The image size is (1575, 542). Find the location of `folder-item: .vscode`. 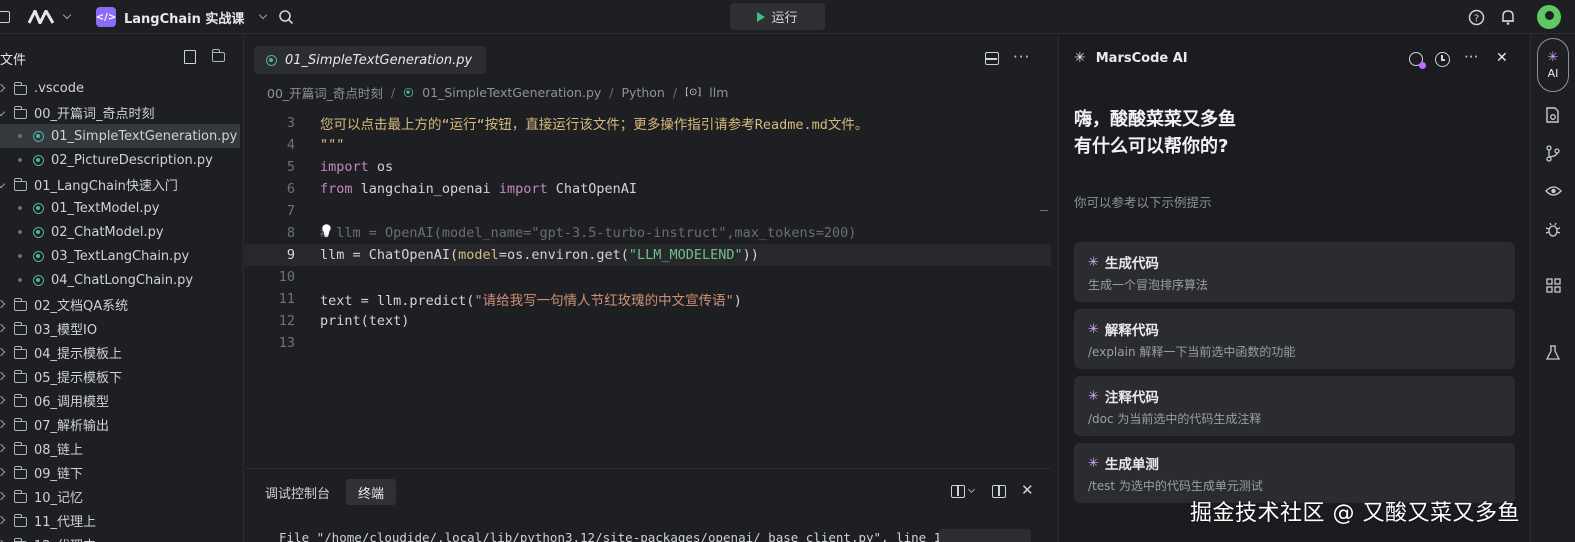

folder-item: .vscode is located at coordinates (120, 88).